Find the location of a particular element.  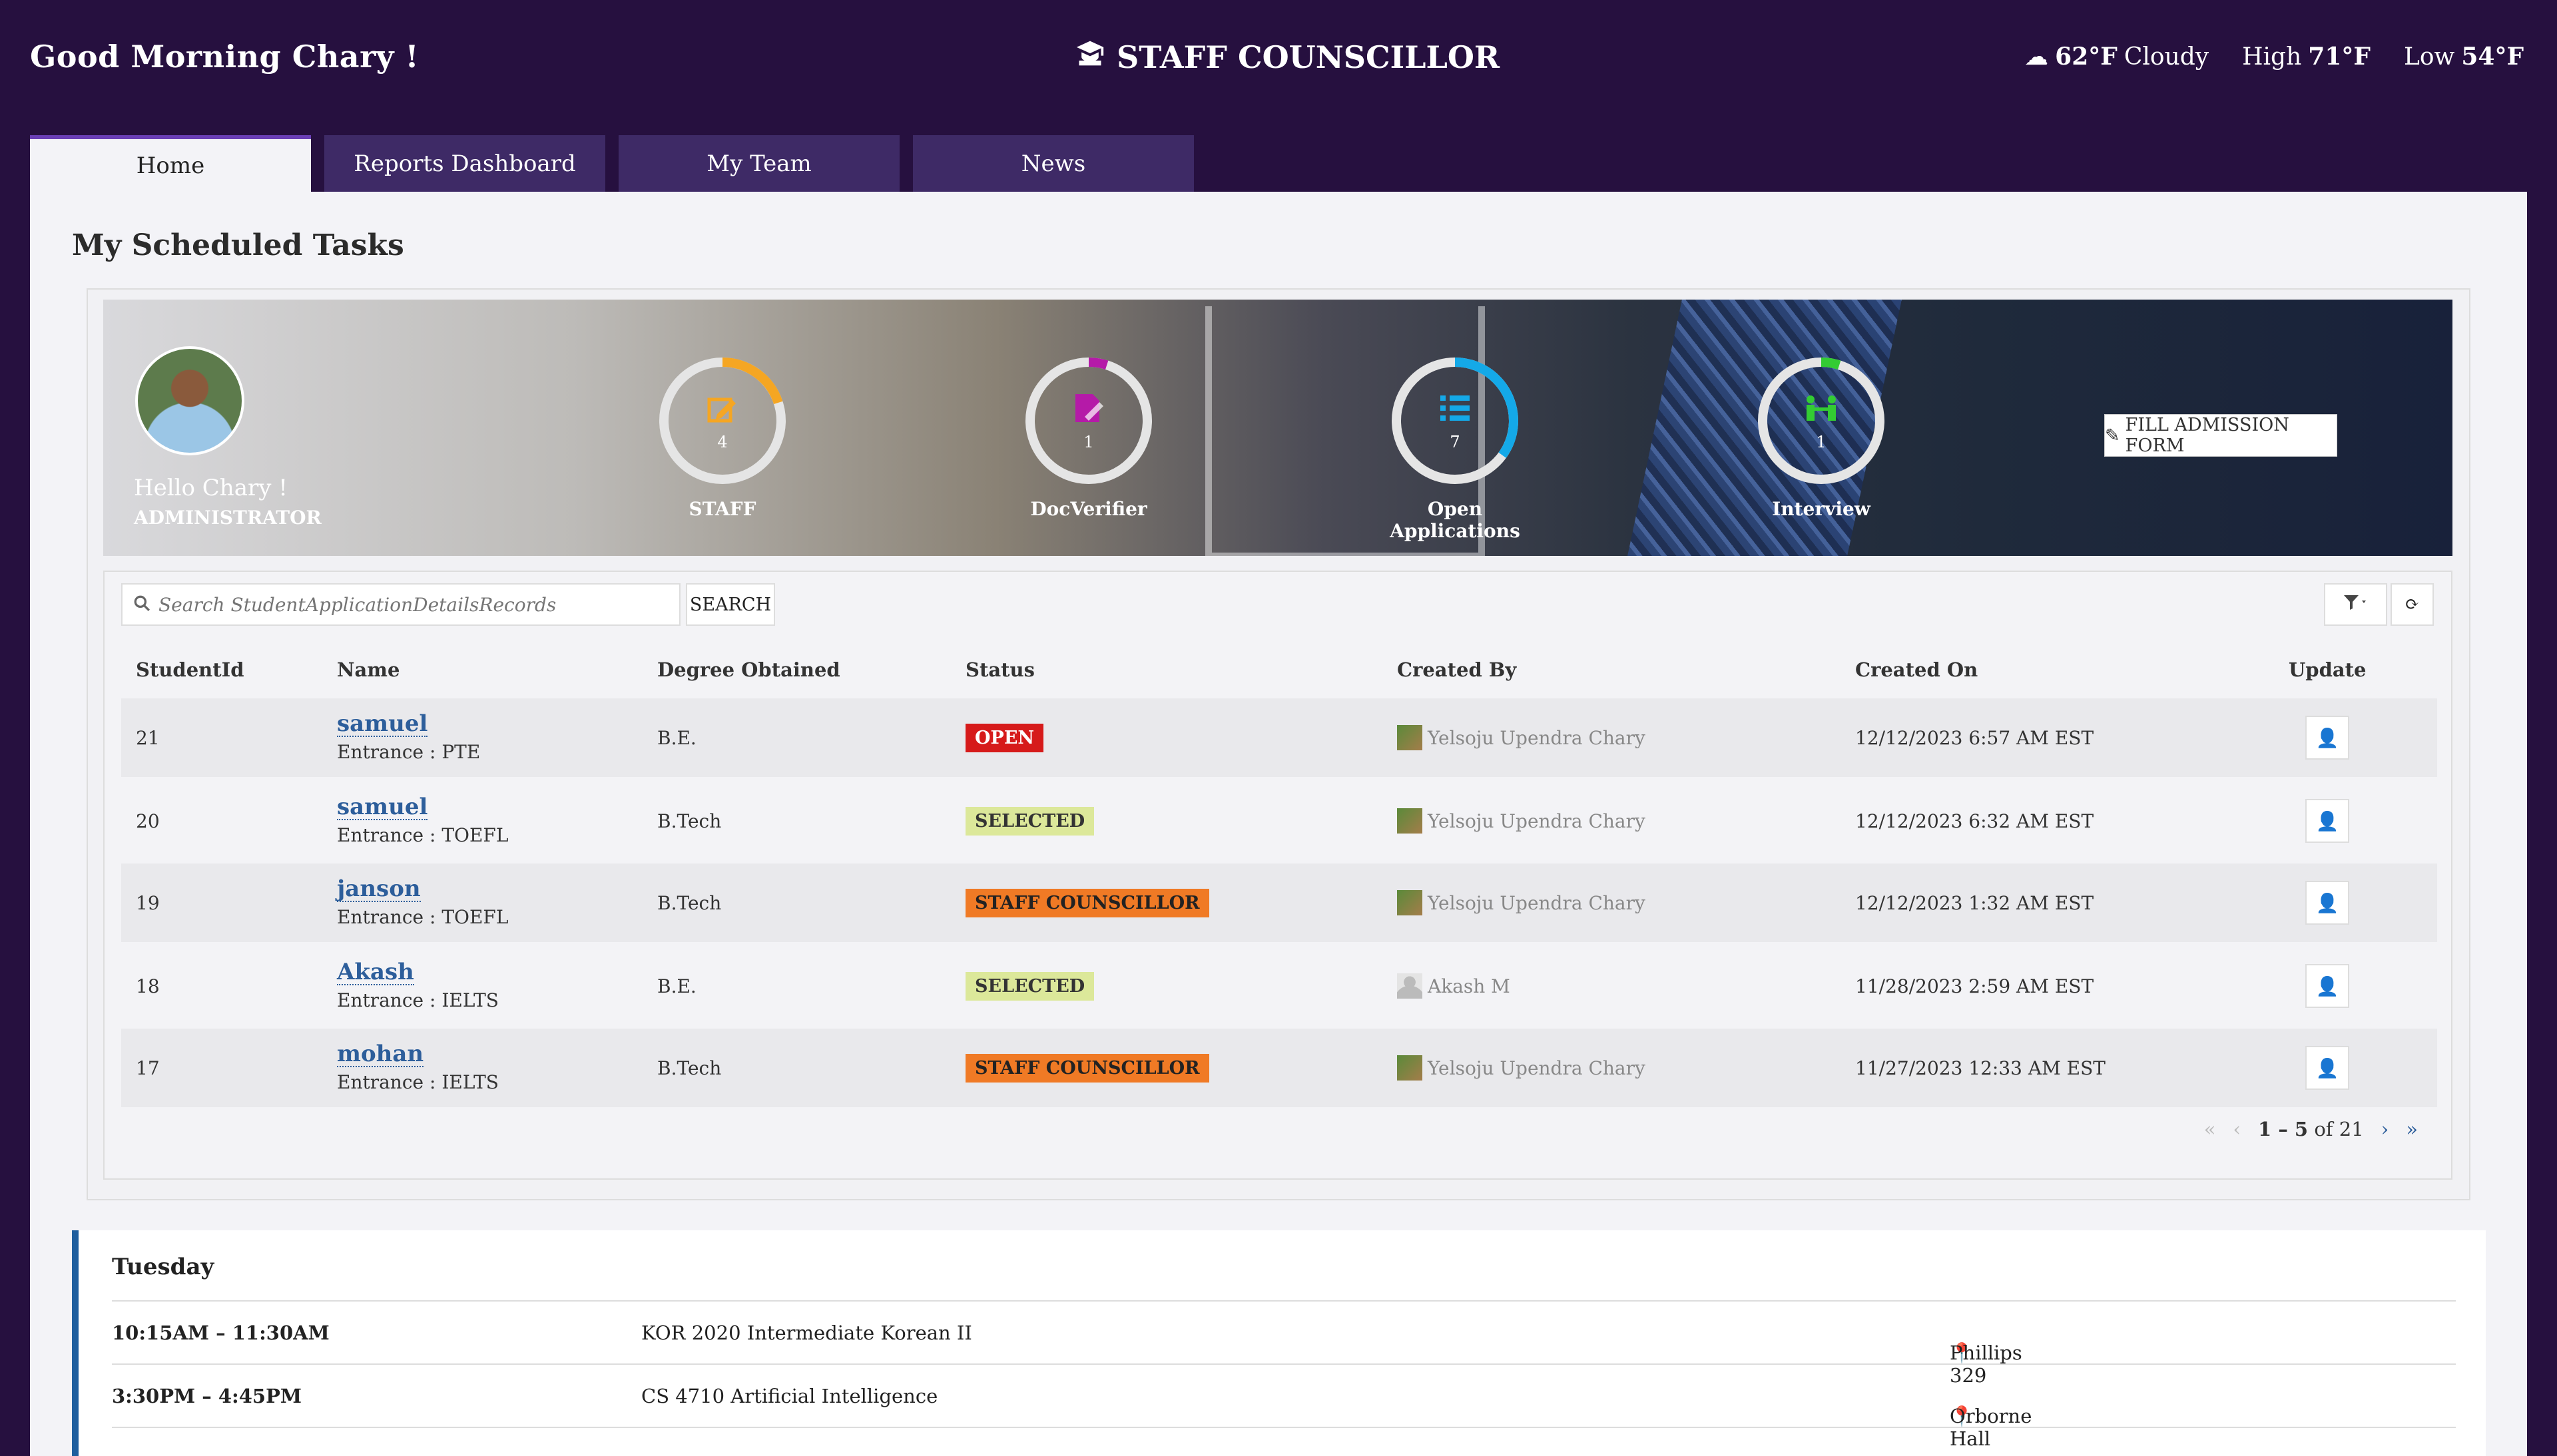

fill-admission-form-button: ✎ FILL ADMISSION FORM is located at coordinates (2220, 436).